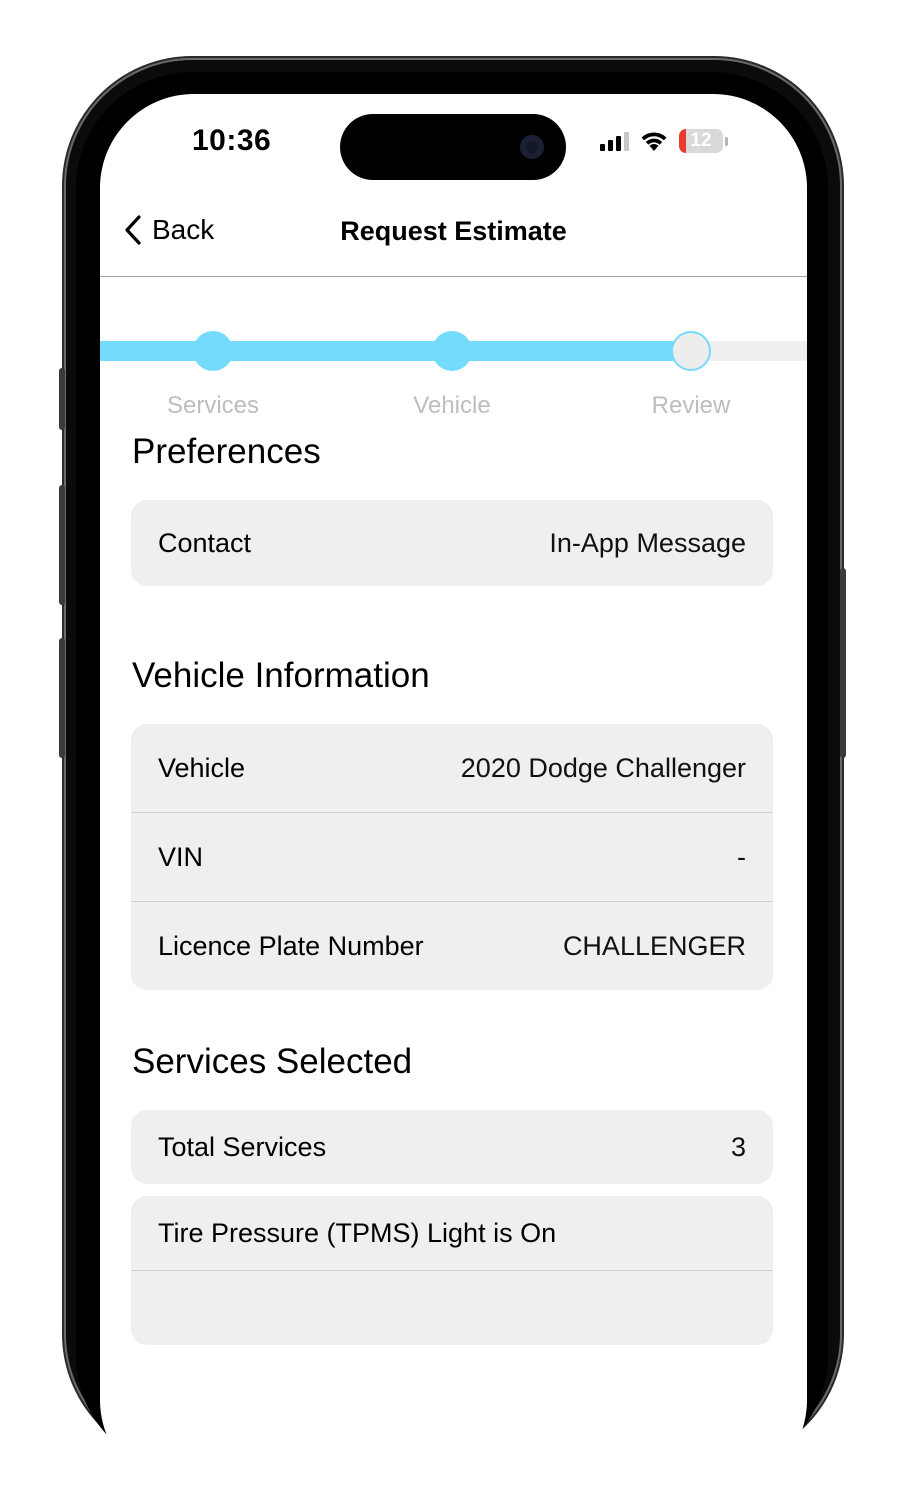 The width and height of the screenshot is (904, 1494). What do you see at coordinates (62, 698) in the screenshot?
I see `volume-down-button` at bounding box center [62, 698].